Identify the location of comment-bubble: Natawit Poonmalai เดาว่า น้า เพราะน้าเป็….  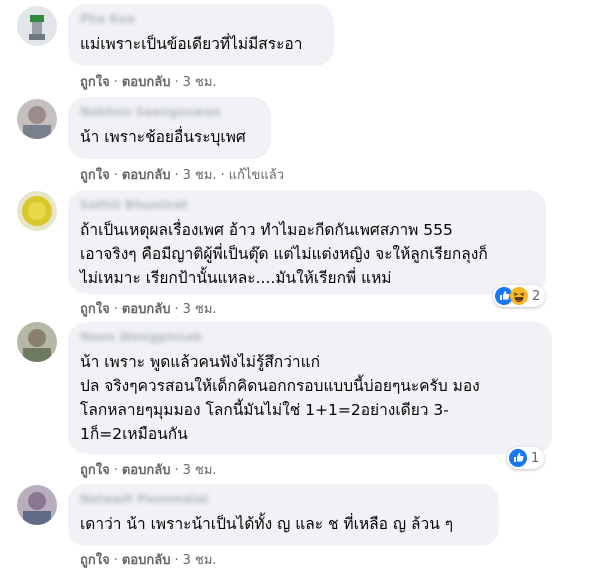
(283, 515).